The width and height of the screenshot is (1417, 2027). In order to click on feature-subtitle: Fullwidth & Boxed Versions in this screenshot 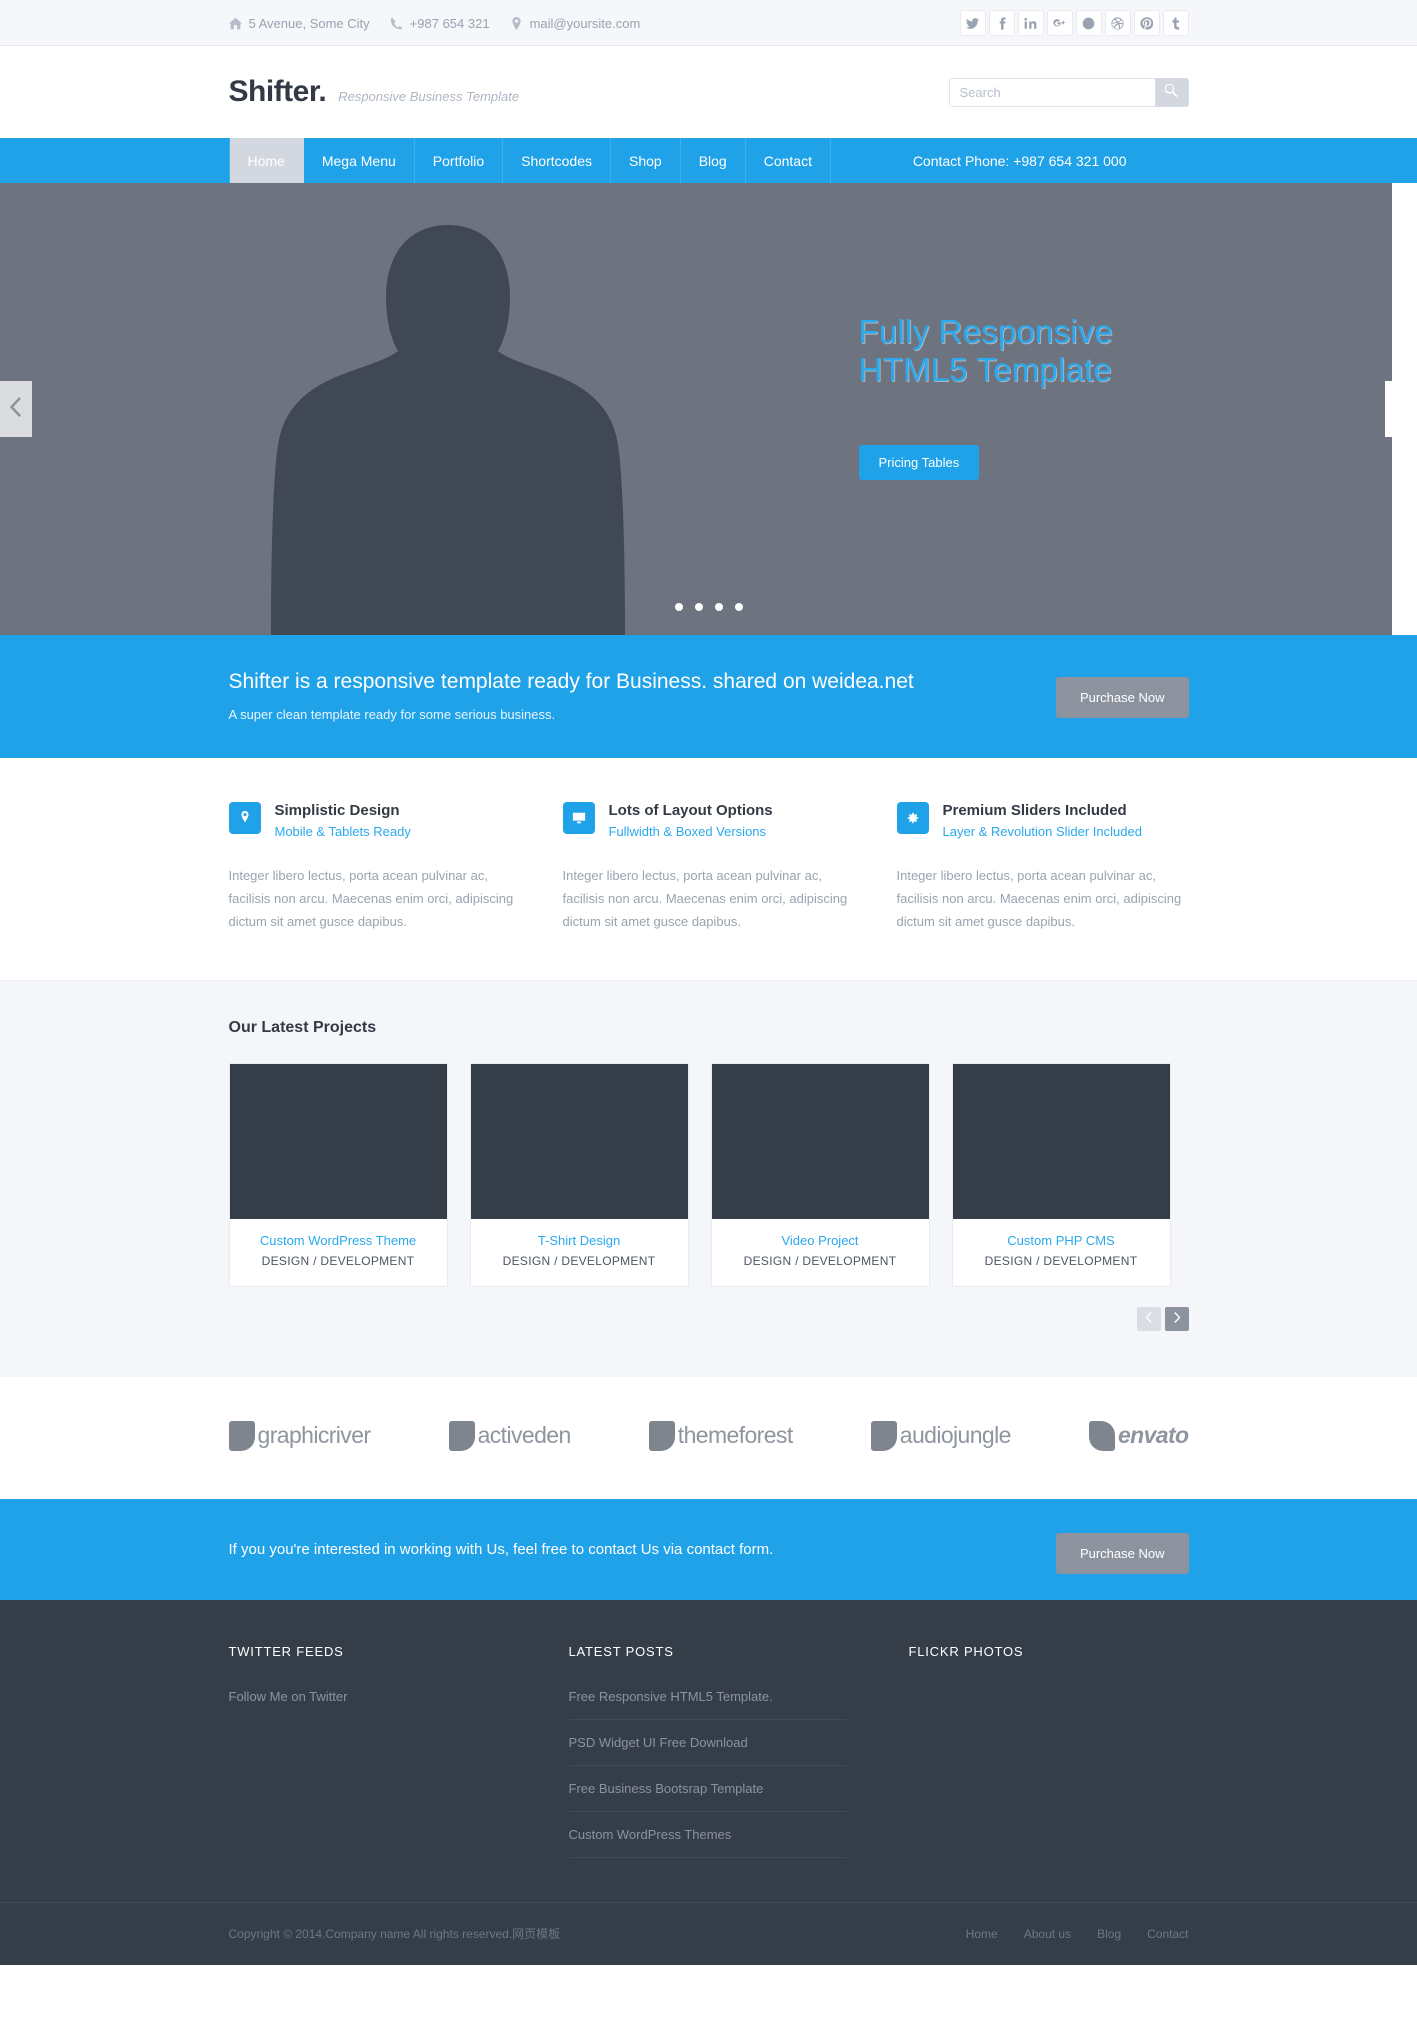, I will do `click(687, 832)`.